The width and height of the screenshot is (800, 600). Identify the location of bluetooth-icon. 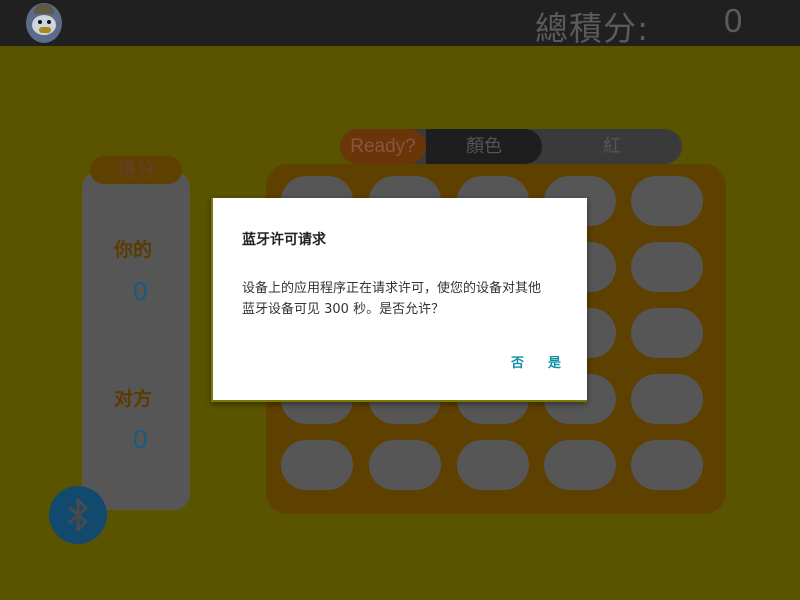
(78, 515).